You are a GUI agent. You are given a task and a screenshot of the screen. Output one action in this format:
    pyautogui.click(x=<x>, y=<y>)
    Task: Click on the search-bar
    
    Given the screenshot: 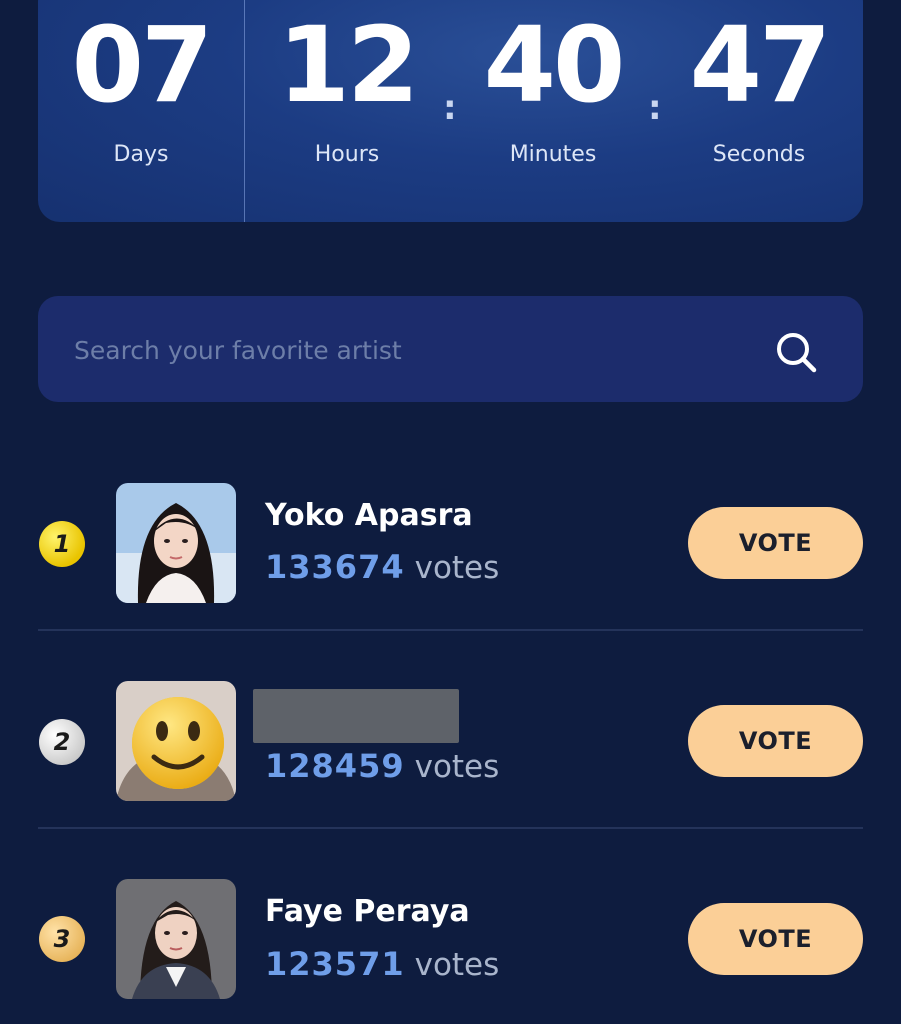 What is the action you would take?
    pyautogui.click(x=450, y=349)
    